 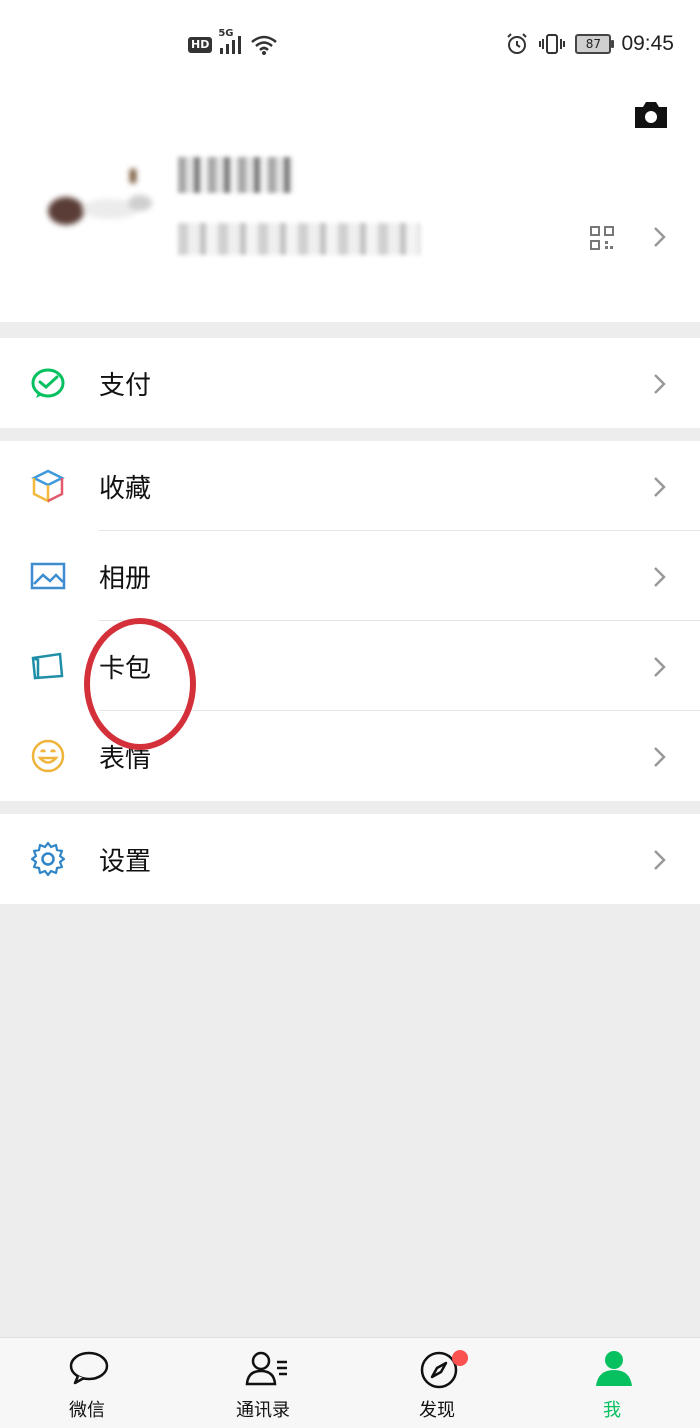 What do you see at coordinates (263, 1410) in the screenshot?
I see `tab-label: 通讯录` at bounding box center [263, 1410].